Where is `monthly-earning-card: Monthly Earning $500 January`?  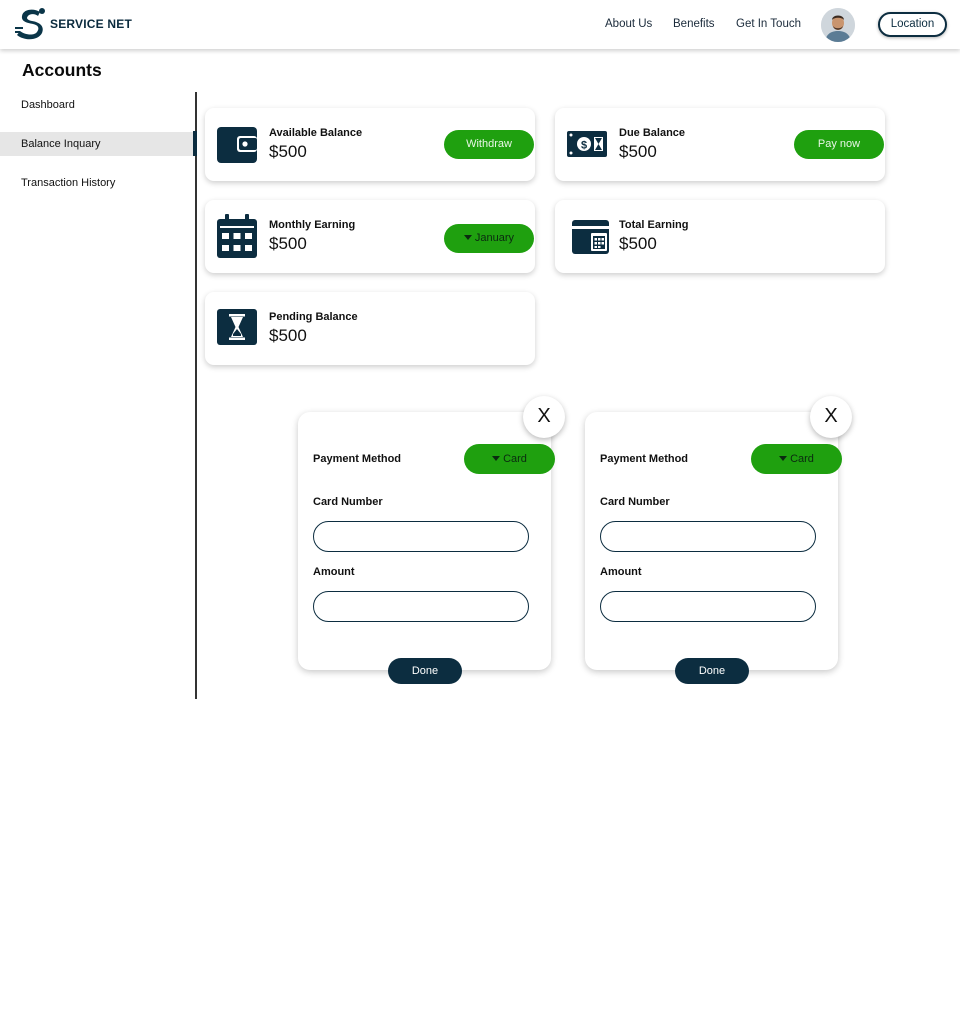
monthly-earning-card: Monthly Earning $500 January is located at coordinates (370, 236).